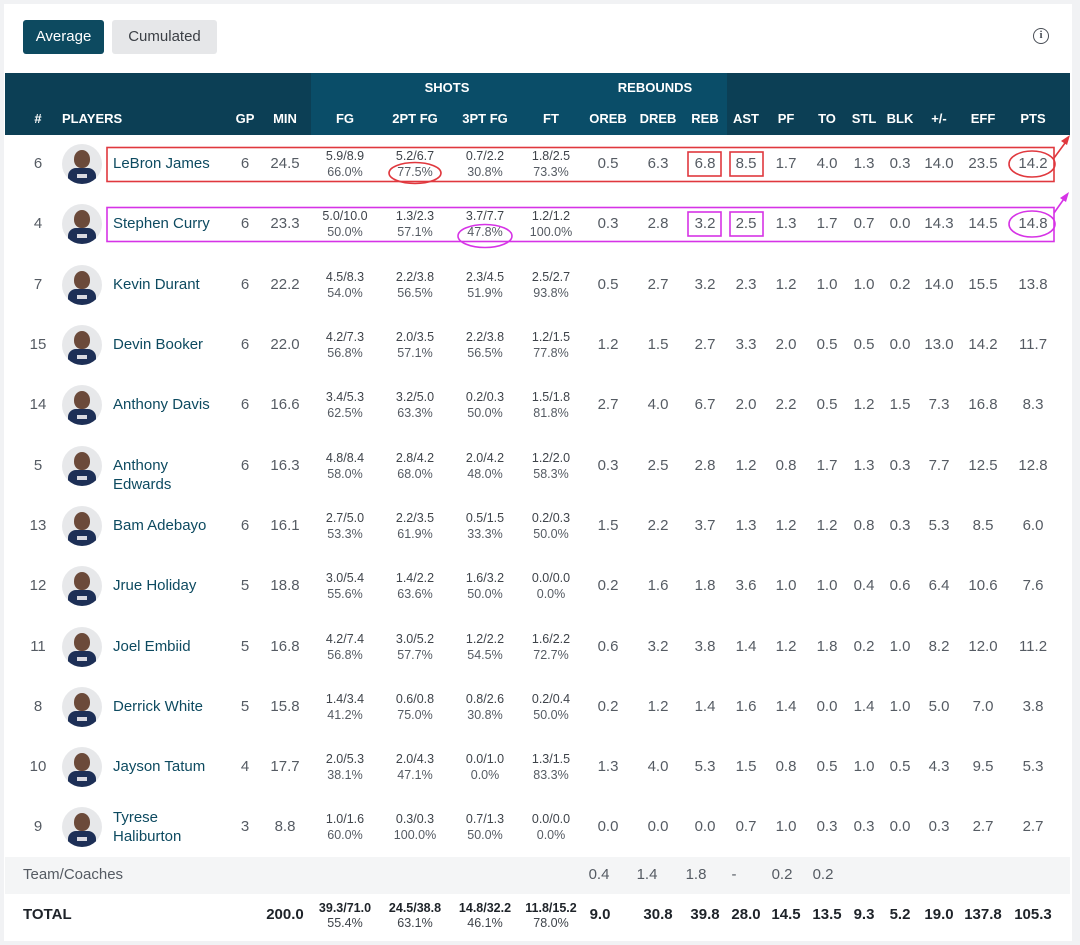 Image resolution: width=1080 pixels, height=945 pixels. Describe the element at coordinates (864, 914) in the screenshot. I see `total-stl: 9.3` at that location.